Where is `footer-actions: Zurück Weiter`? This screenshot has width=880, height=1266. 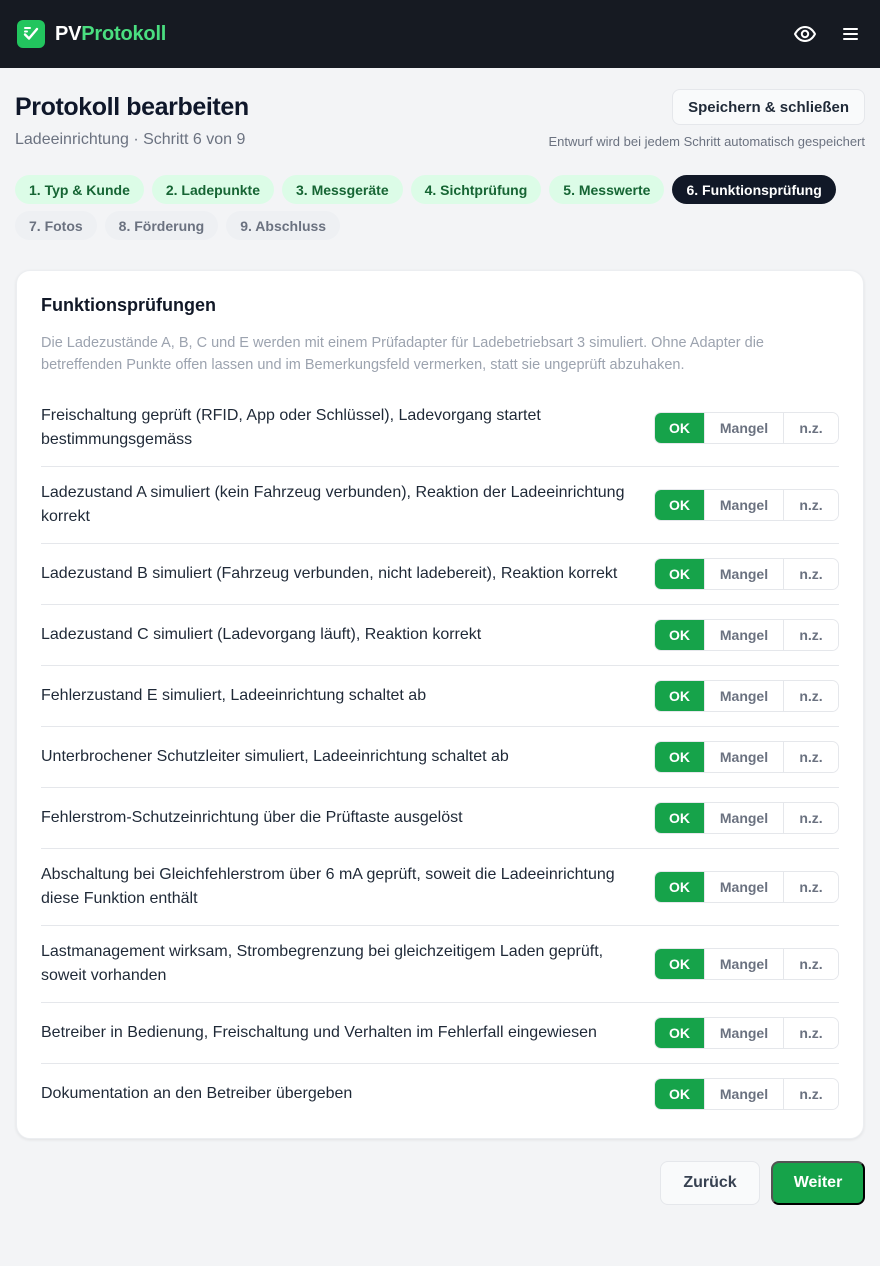
footer-actions: Zurück Weiter is located at coordinates (440, 1172).